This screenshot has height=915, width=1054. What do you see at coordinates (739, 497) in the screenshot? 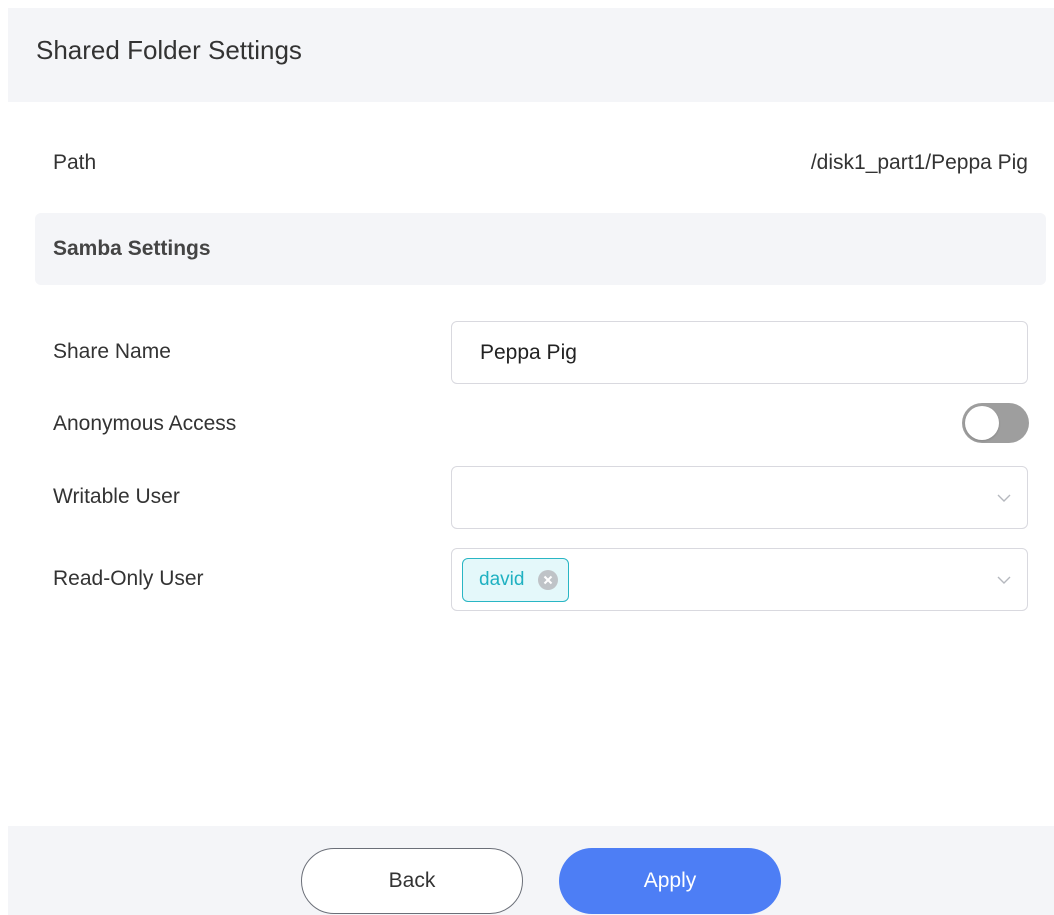
I see `writable-user-select` at bounding box center [739, 497].